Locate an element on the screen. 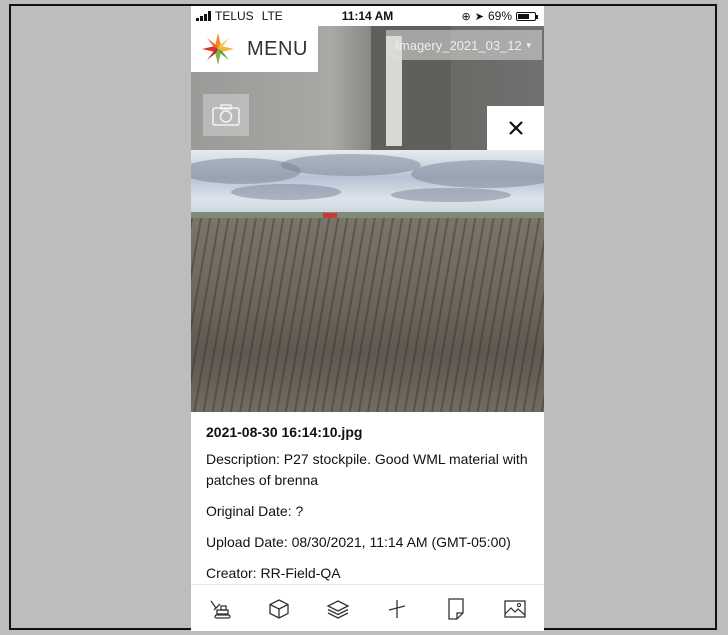 Image resolution: width=728 pixels, height=635 pixels. photo-filename: 2021-08-30 16:14:10.jpg is located at coordinates (284, 432).